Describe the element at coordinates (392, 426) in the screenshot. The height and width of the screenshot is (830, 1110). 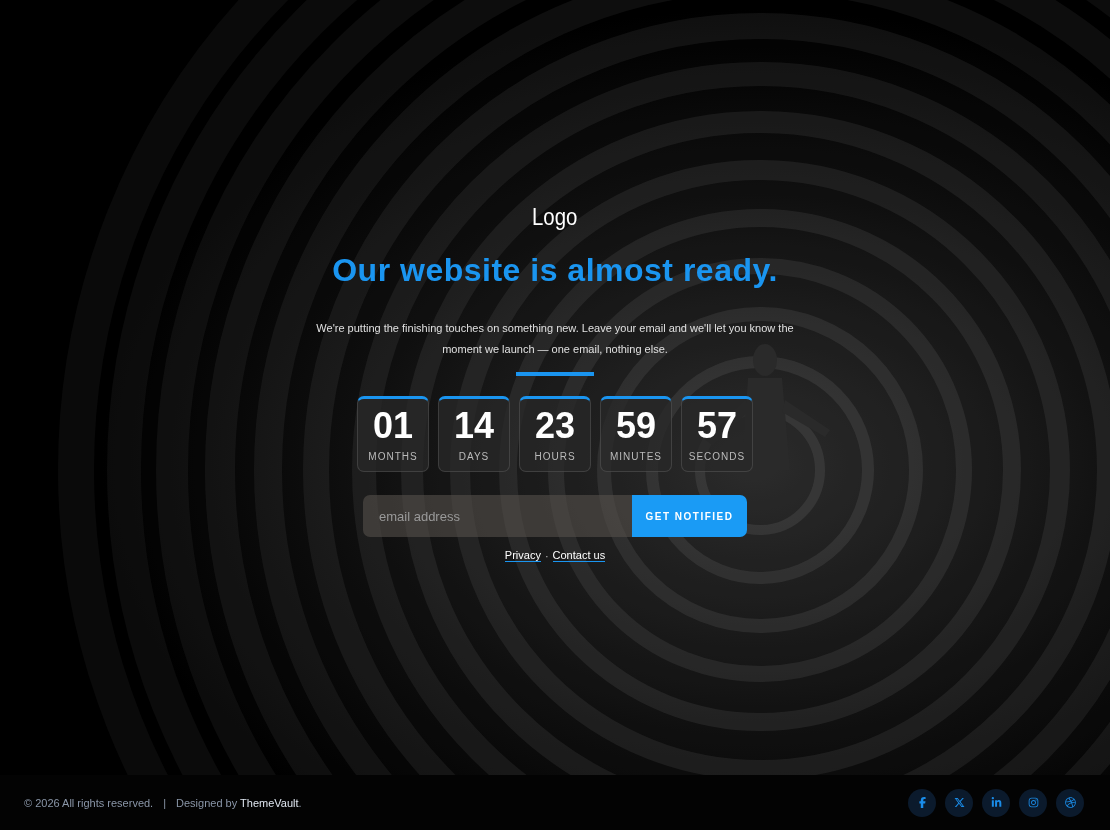
I see `countdown-value: 01` at that location.